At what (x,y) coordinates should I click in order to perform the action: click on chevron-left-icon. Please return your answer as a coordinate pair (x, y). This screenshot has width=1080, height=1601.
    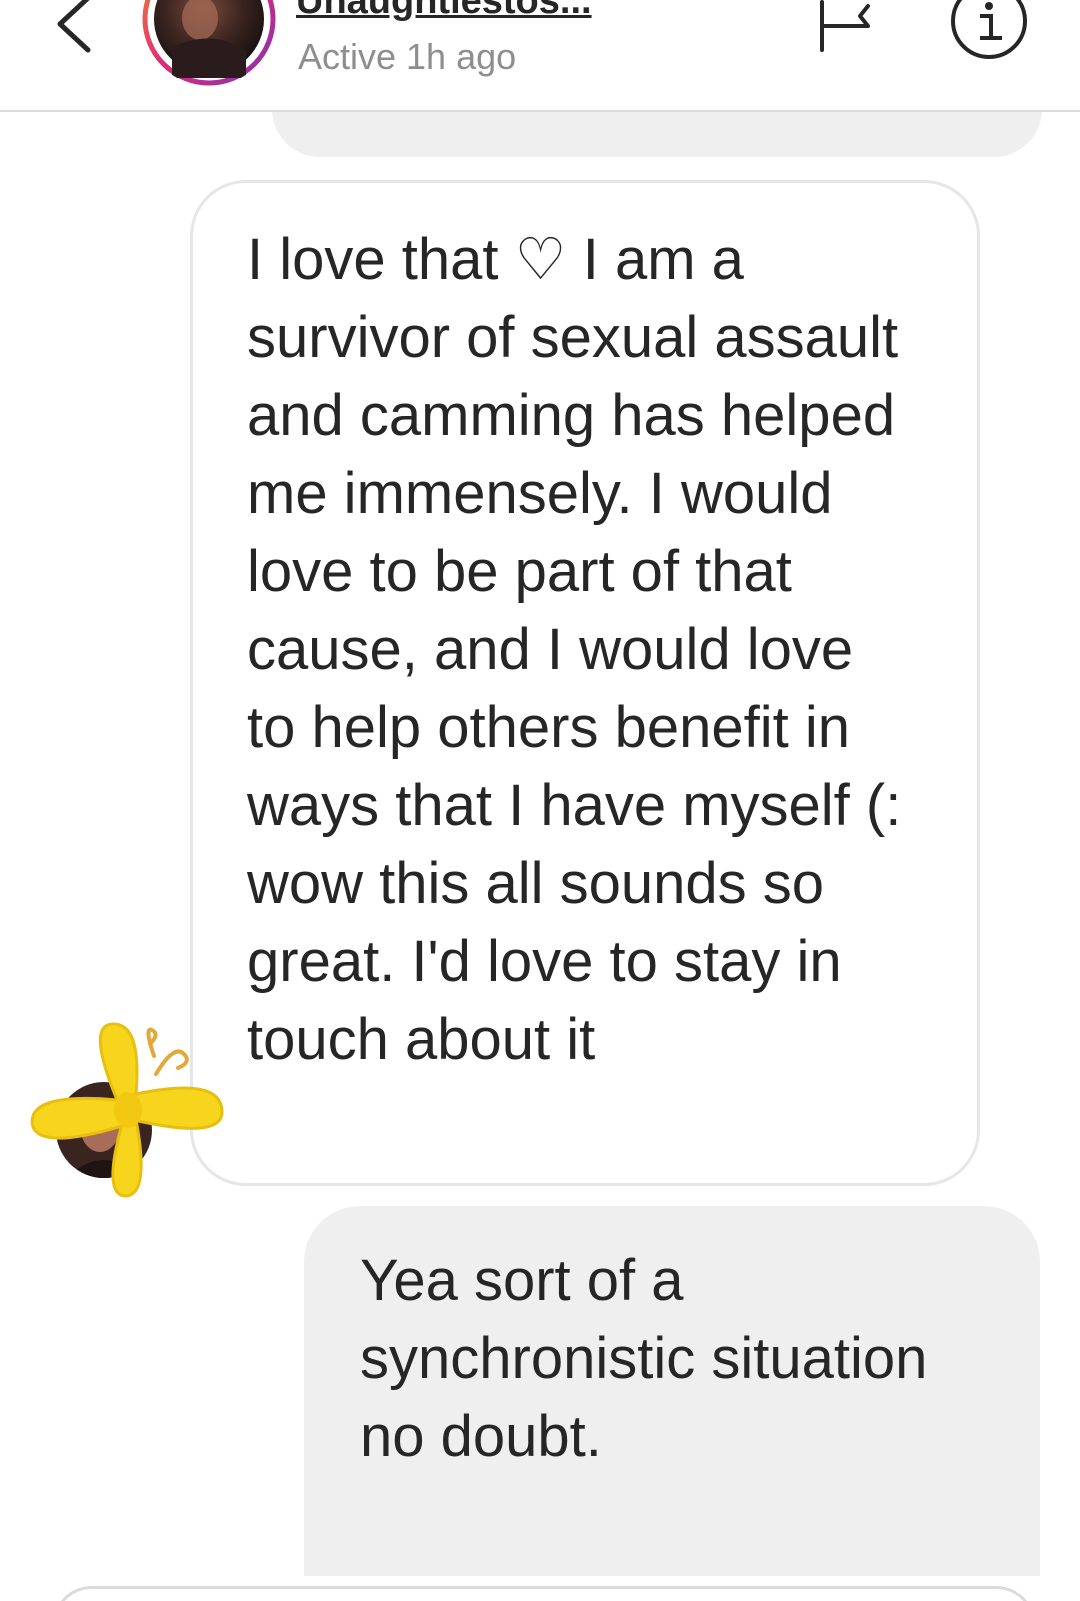
    Looking at the image, I should click on (74, 26).